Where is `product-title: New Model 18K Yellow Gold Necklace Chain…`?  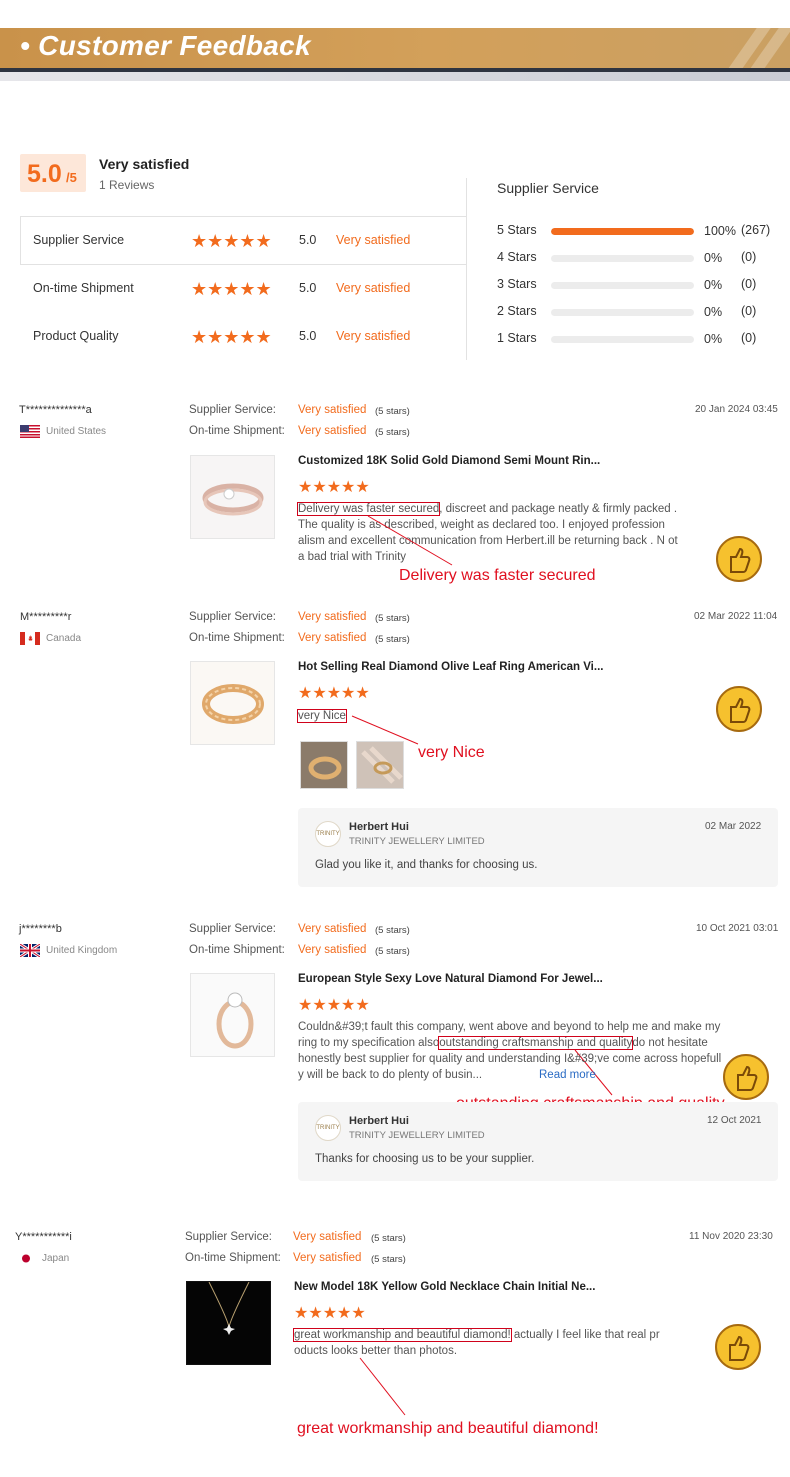 product-title: New Model 18K Yellow Gold Necklace Chain… is located at coordinates (444, 1287).